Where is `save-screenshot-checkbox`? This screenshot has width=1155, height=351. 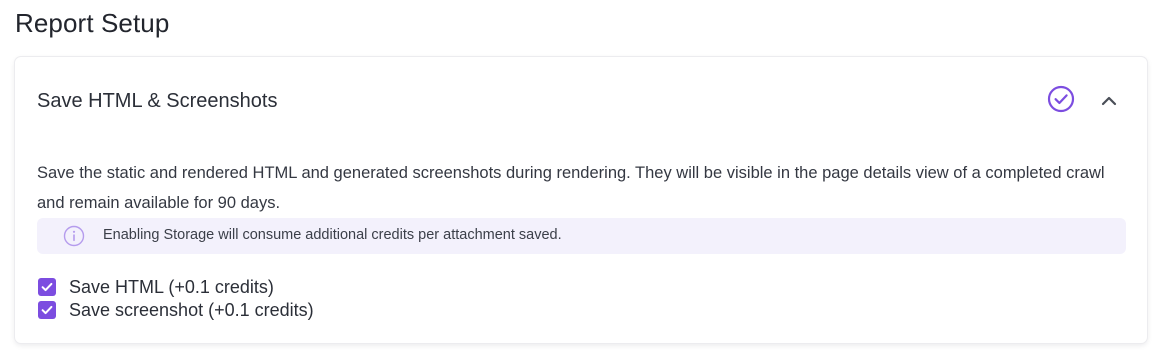 save-screenshot-checkbox is located at coordinates (47, 310).